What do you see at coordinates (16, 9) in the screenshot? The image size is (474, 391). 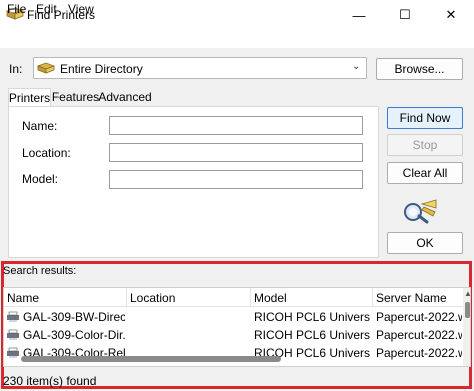 I see `menu-file: File` at bounding box center [16, 9].